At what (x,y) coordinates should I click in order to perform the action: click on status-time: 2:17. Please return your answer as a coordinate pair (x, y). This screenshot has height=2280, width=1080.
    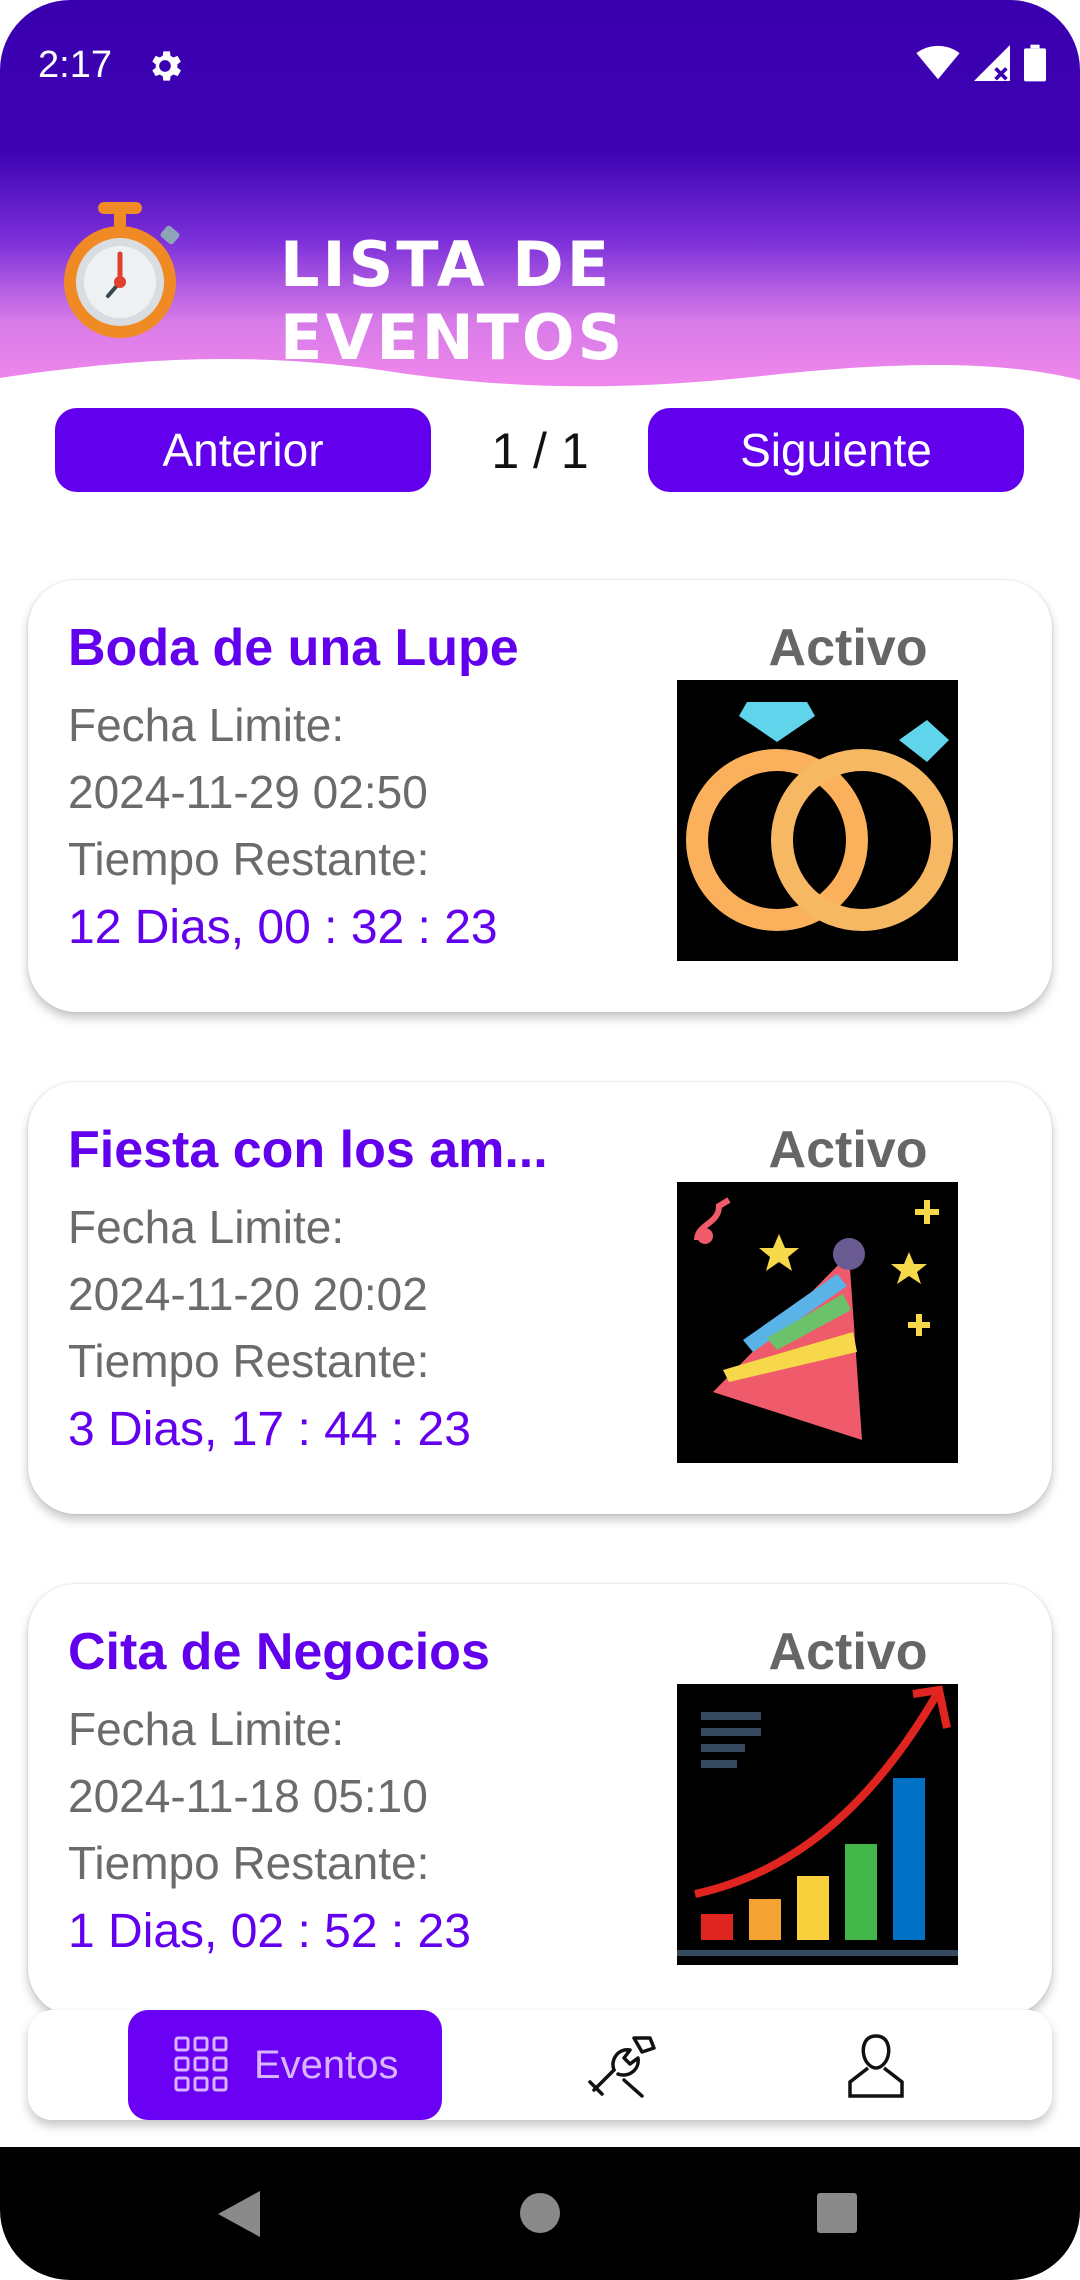
    Looking at the image, I should click on (75, 65).